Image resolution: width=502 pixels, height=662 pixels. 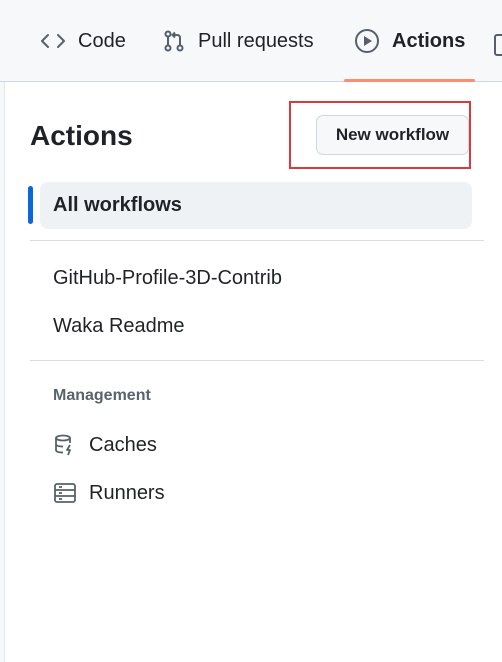 What do you see at coordinates (65, 493) in the screenshot?
I see `server-icon` at bounding box center [65, 493].